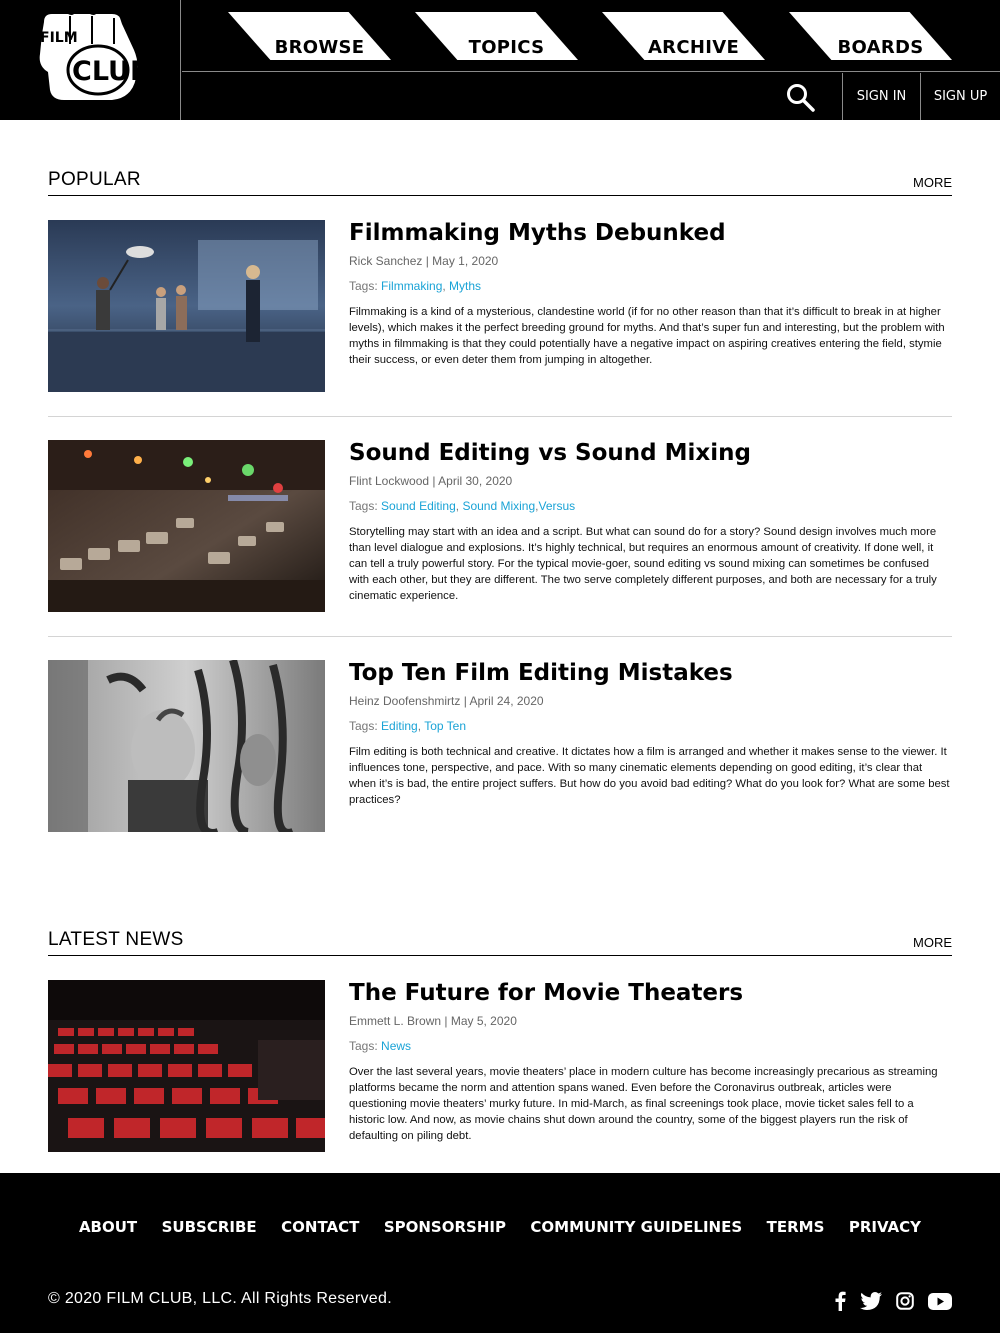  Describe the element at coordinates (431, 481) in the screenshot. I see `article-byline: Flint Lockwood | April 30, 2020` at that location.